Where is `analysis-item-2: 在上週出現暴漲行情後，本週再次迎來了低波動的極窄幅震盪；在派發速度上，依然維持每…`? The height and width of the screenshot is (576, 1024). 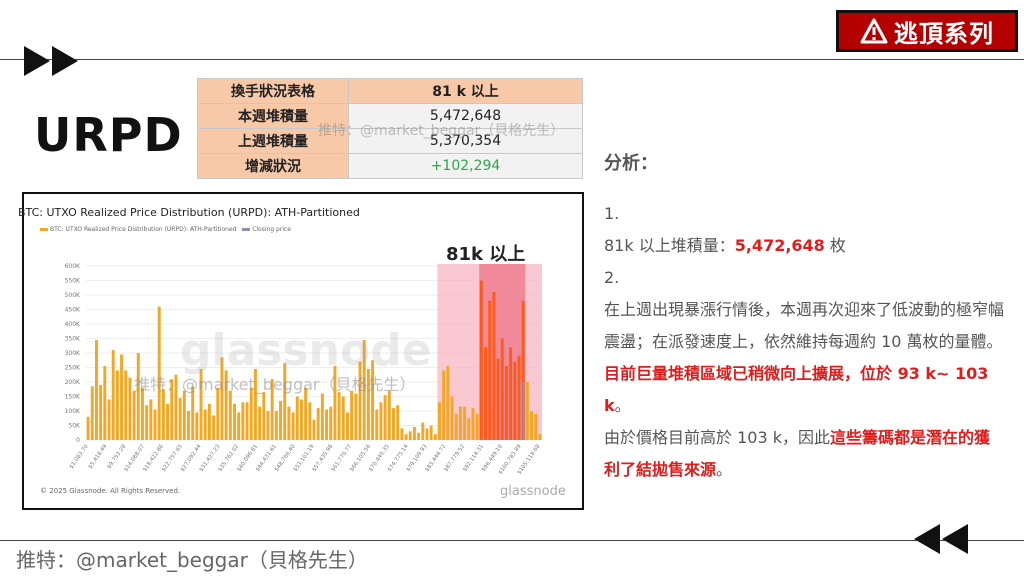
analysis-item-2: 在上週出現暴漲行情後，本週再次迎來了低波動的極窄幅震盪；在派發速度上，依然維持每… is located at coordinates (804, 358).